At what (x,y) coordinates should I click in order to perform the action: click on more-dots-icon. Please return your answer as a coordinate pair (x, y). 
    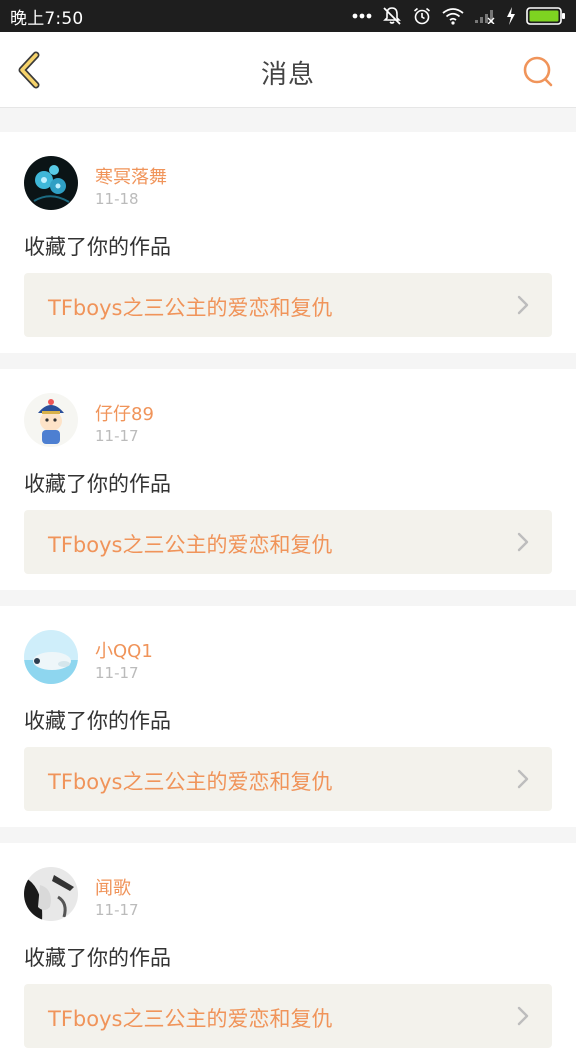
    Looking at the image, I should click on (362, 16).